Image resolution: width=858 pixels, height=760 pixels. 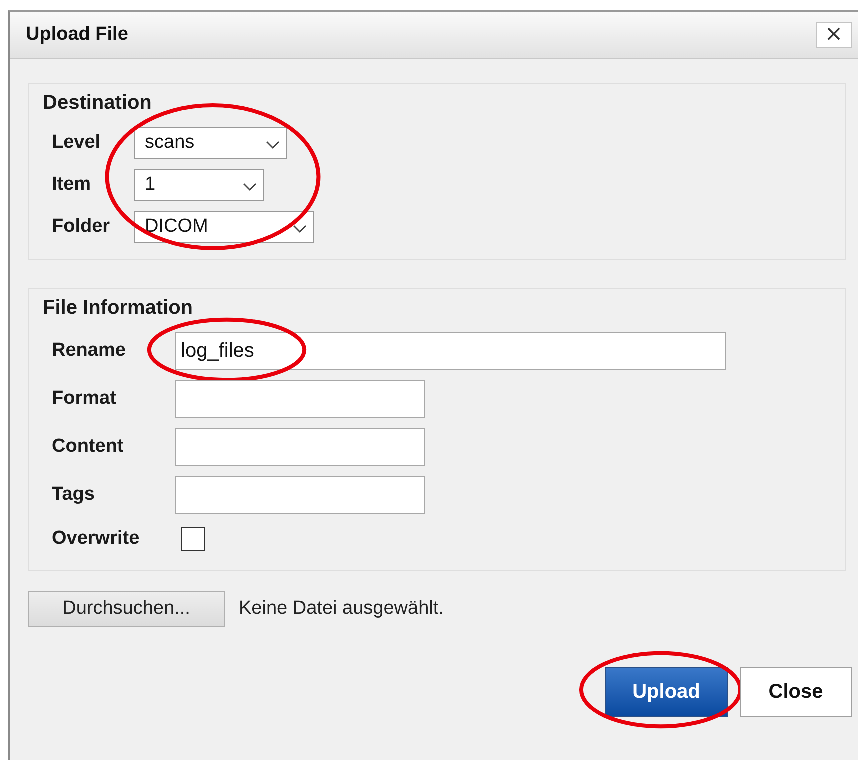 What do you see at coordinates (74, 495) in the screenshot?
I see `field-label: Tags` at bounding box center [74, 495].